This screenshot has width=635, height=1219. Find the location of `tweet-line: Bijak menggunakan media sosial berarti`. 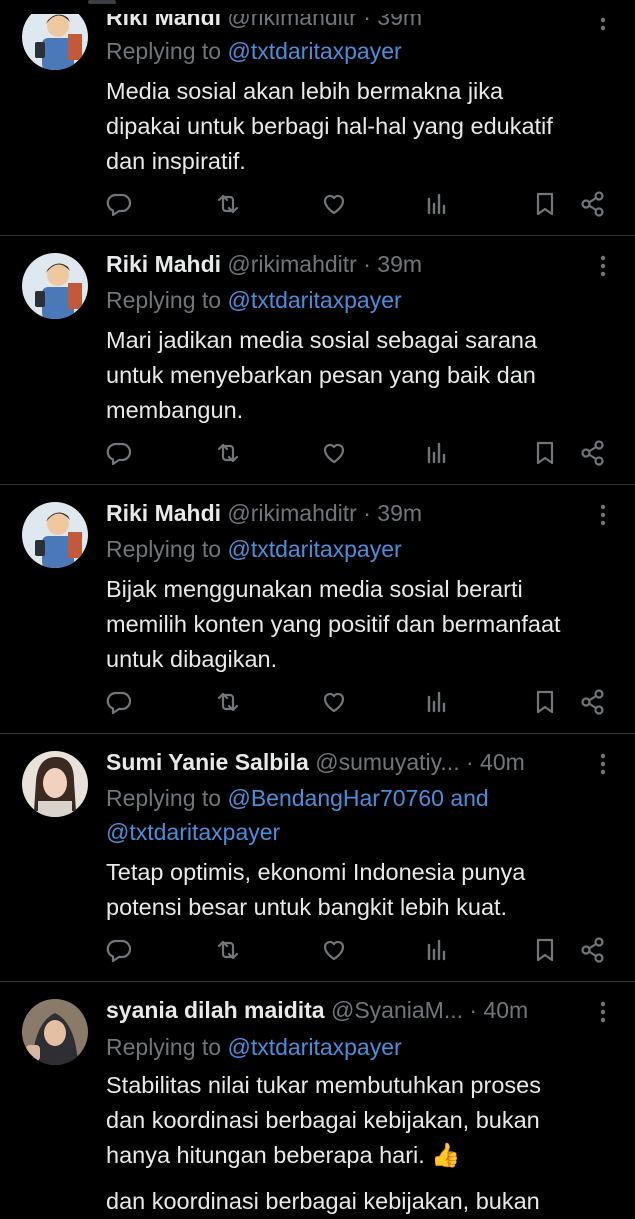

tweet-line: Bijak menggunakan media sosial berarti is located at coordinates (314, 589).